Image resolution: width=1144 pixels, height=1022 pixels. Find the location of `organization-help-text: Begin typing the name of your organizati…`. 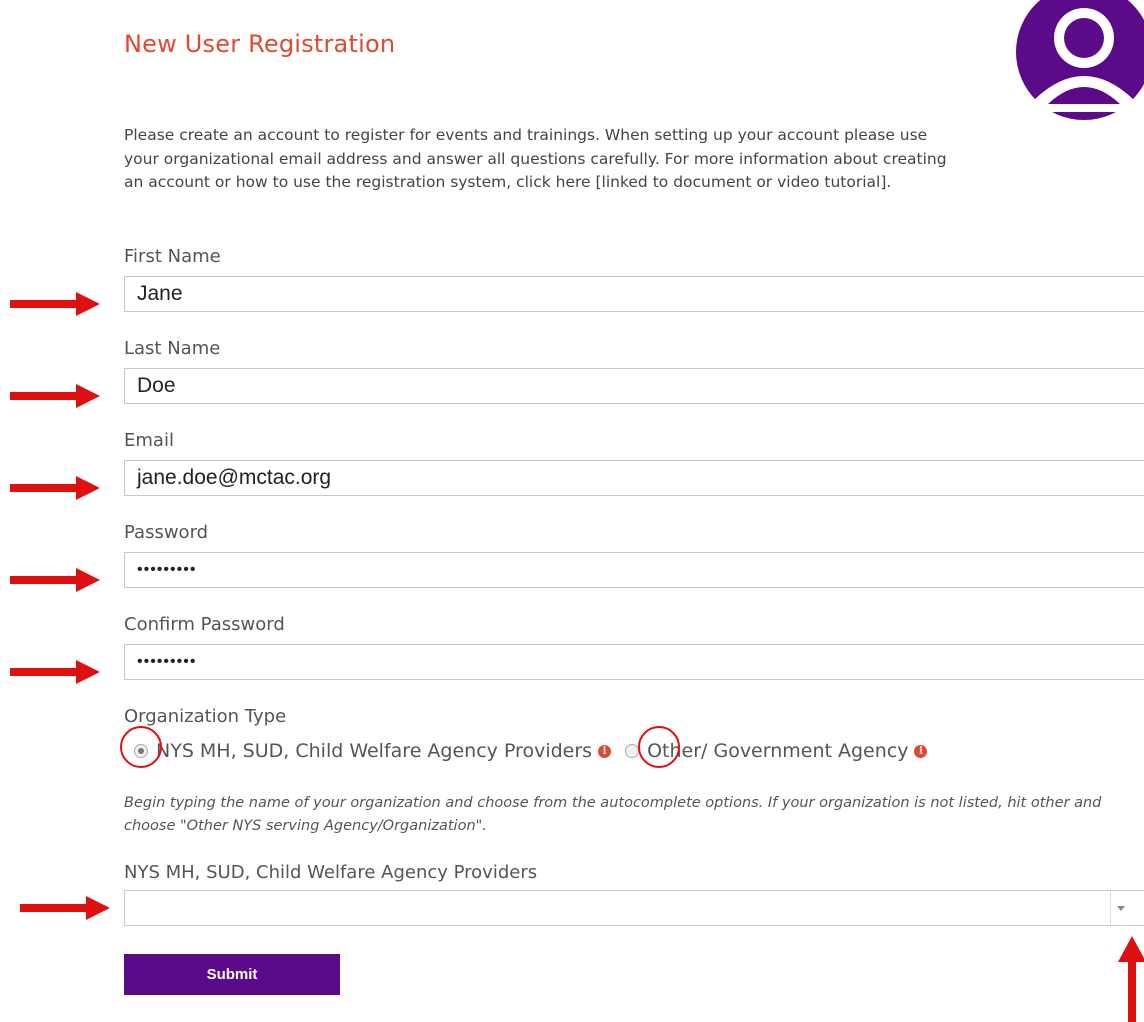

organization-help-text: Begin typing the name of your organizati… is located at coordinates (613, 814).